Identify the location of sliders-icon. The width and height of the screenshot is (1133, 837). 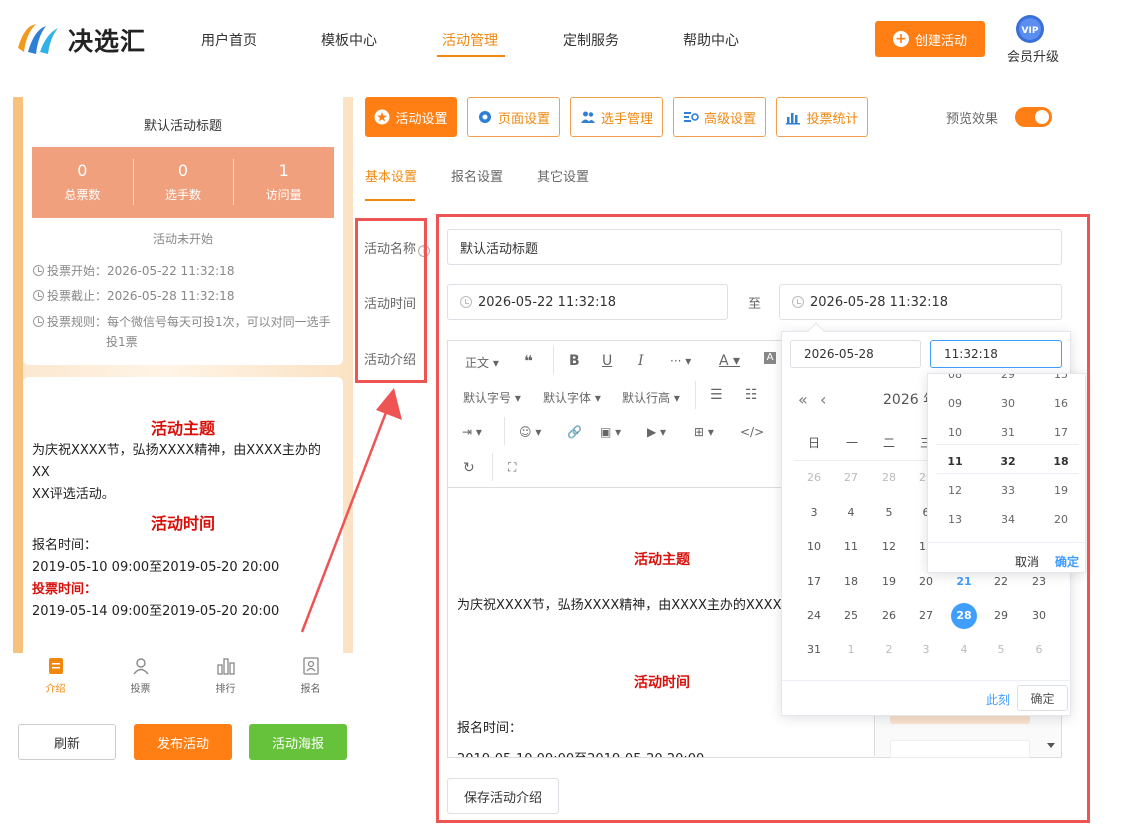
(691, 117).